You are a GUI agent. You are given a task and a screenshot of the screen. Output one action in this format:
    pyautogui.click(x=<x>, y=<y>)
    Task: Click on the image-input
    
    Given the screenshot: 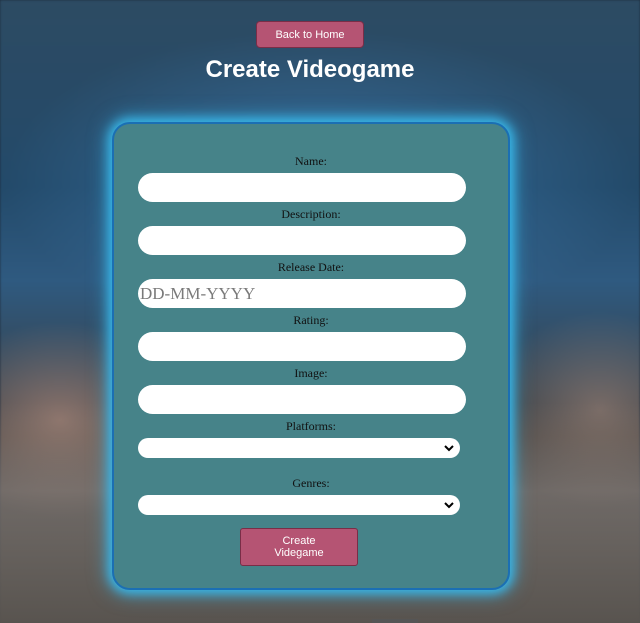 What is the action you would take?
    pyautogui.click(x=302, y=399)
    